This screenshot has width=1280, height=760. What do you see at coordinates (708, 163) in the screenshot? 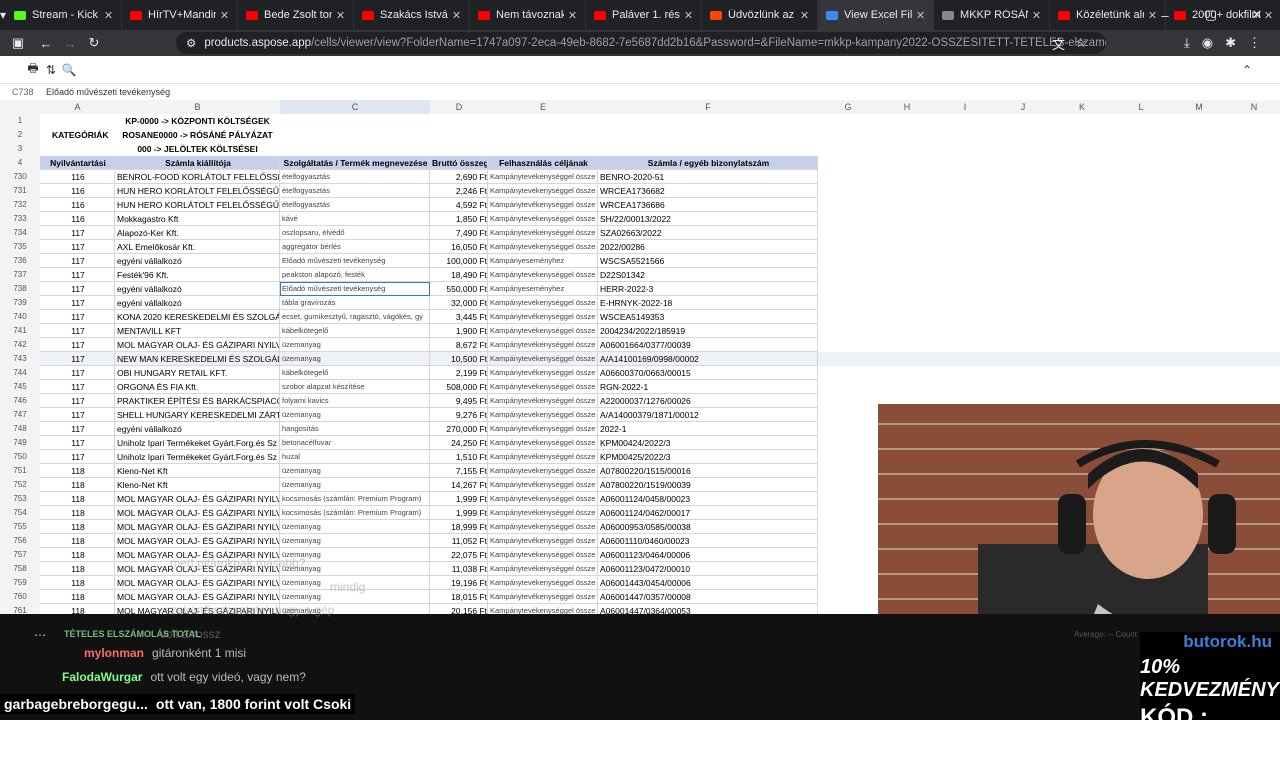
I see `table-header-cell: Számla / egyéb bizonylatszám` at bounding box center [708, 163].